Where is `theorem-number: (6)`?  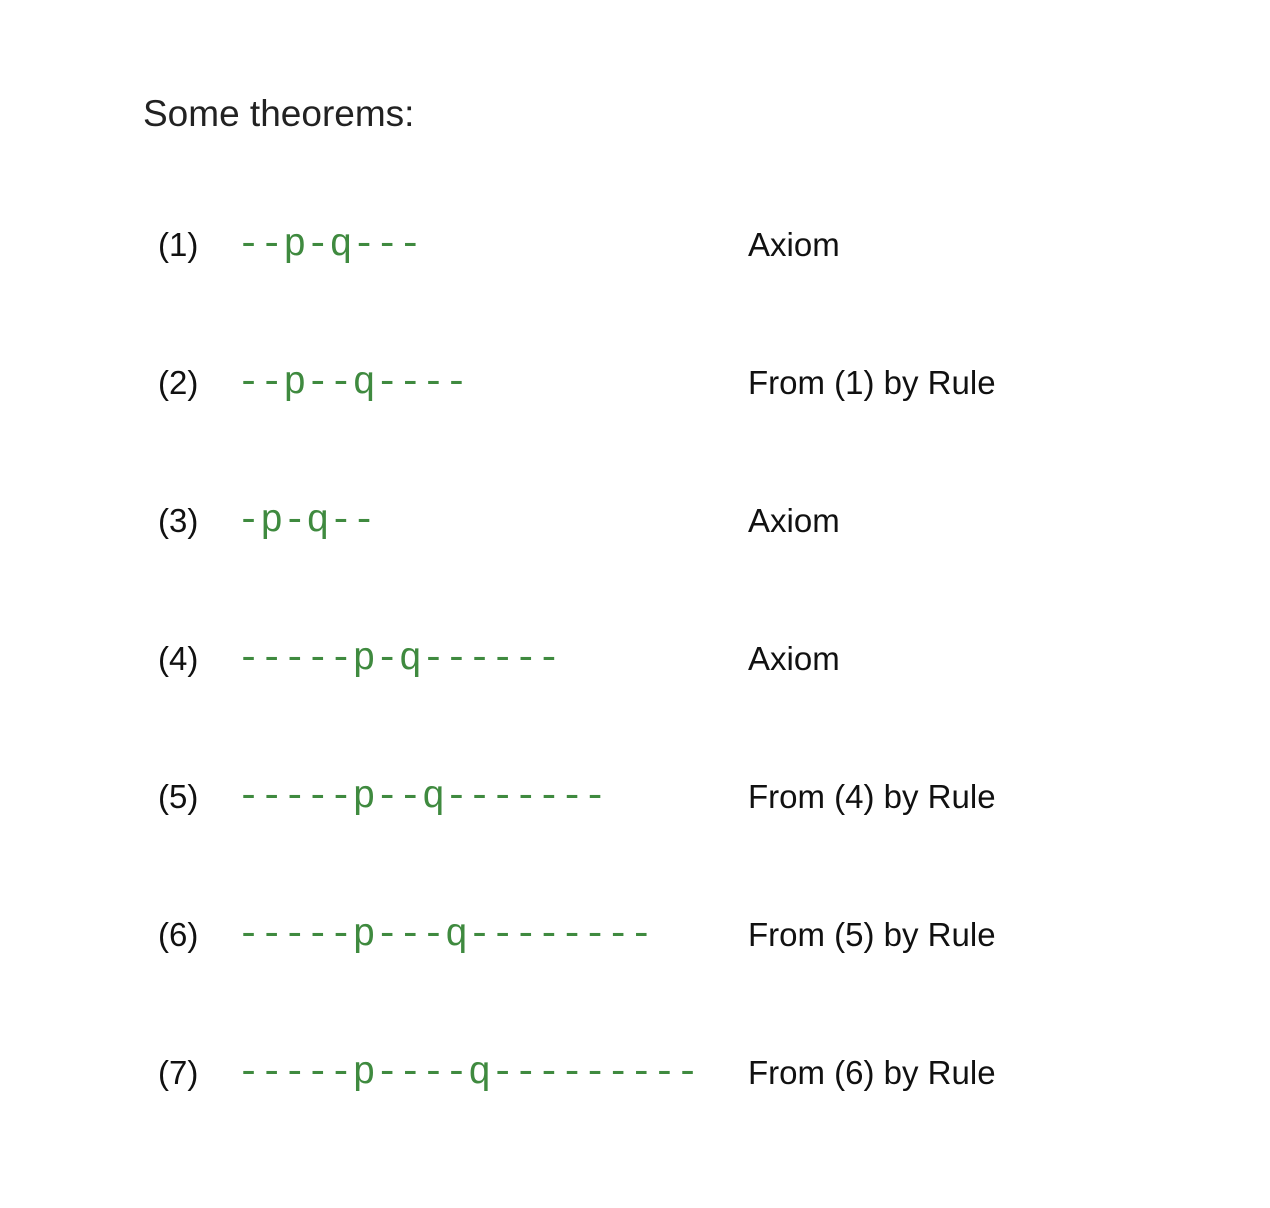
theorem-number: (6) is located at coordinates (178, 934).